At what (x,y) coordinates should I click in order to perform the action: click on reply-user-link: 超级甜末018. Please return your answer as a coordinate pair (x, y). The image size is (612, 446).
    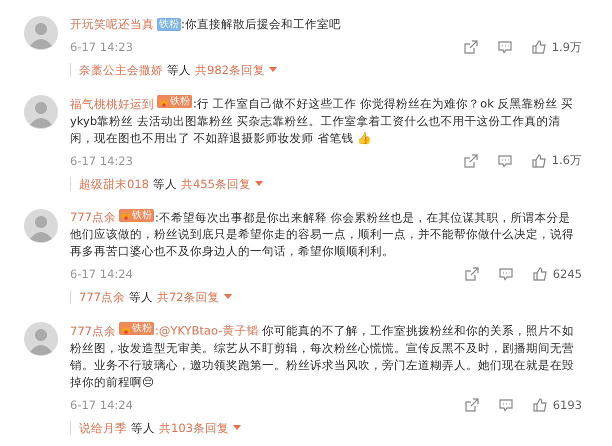
    Looking at the image, I should click on (114, 183).